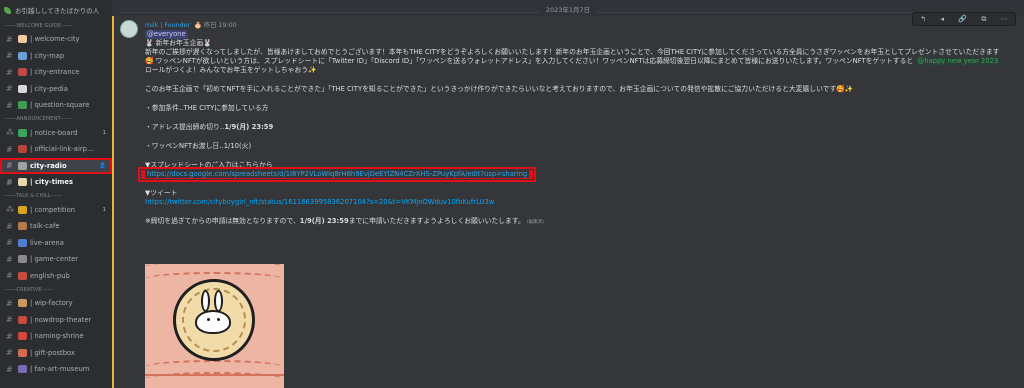 The height and width of the screenshot is (388, 1024). Describe the element at coordinates (56, 25) in the screenshot. I see `category-header: ------WELCOME GUIDE------` at that location.